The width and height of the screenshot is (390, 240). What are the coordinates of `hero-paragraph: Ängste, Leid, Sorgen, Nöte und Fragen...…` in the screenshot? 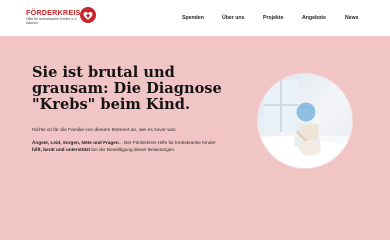 It's located at (124, 146).